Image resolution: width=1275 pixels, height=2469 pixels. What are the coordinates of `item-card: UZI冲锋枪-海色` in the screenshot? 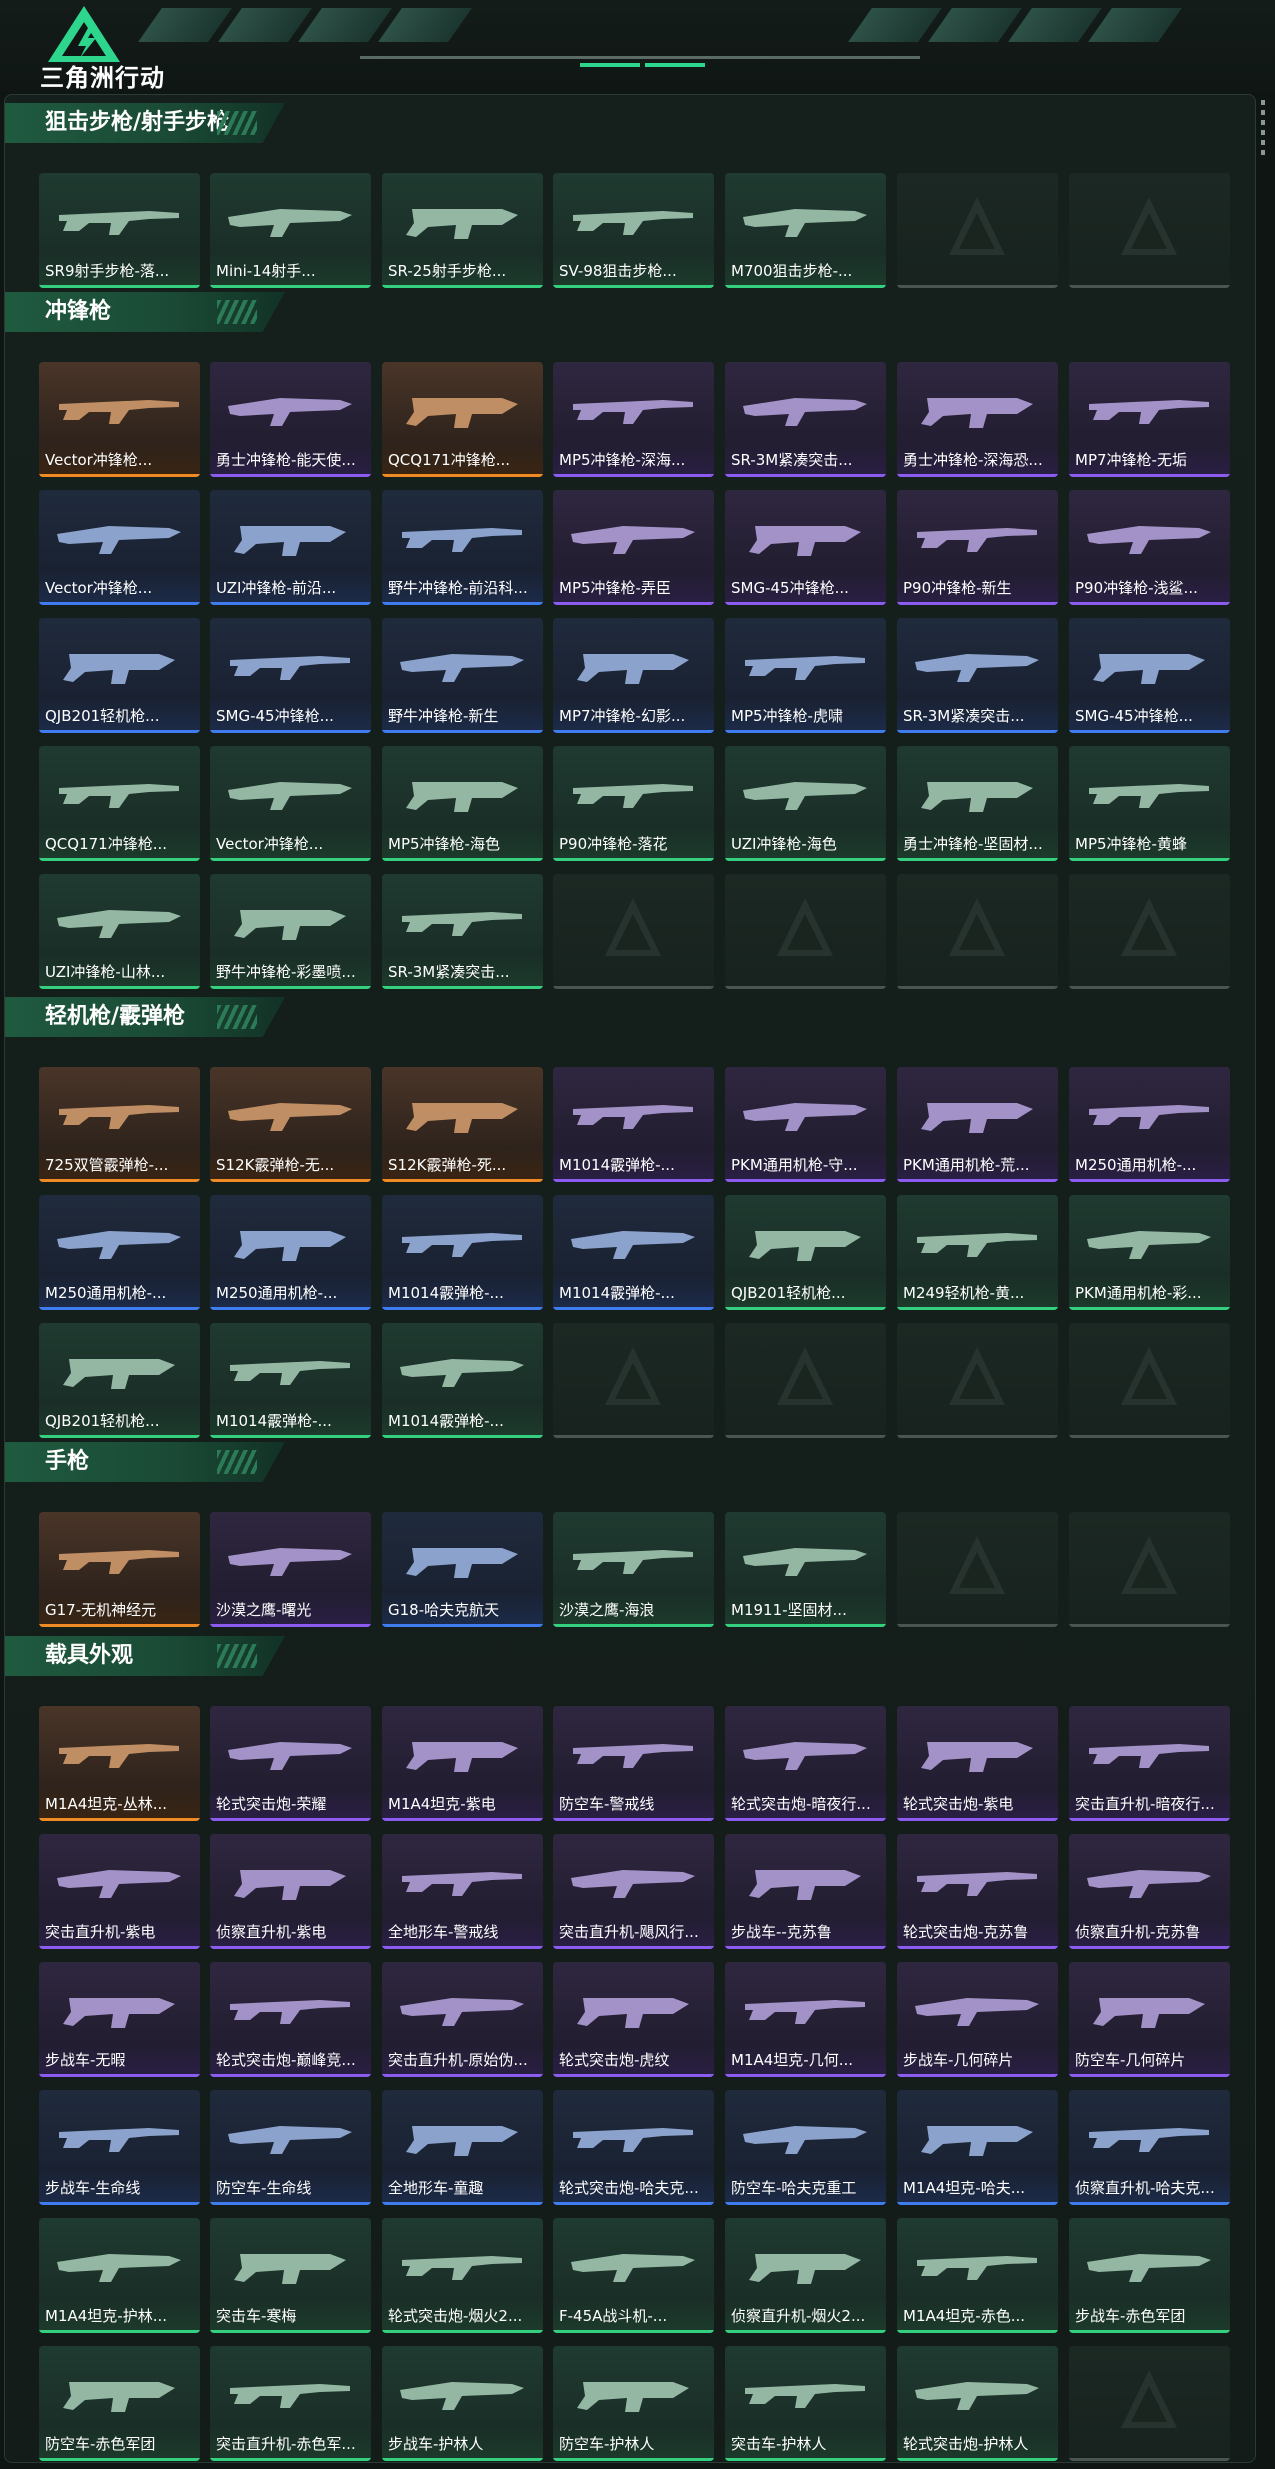 It's located at (805, 803).